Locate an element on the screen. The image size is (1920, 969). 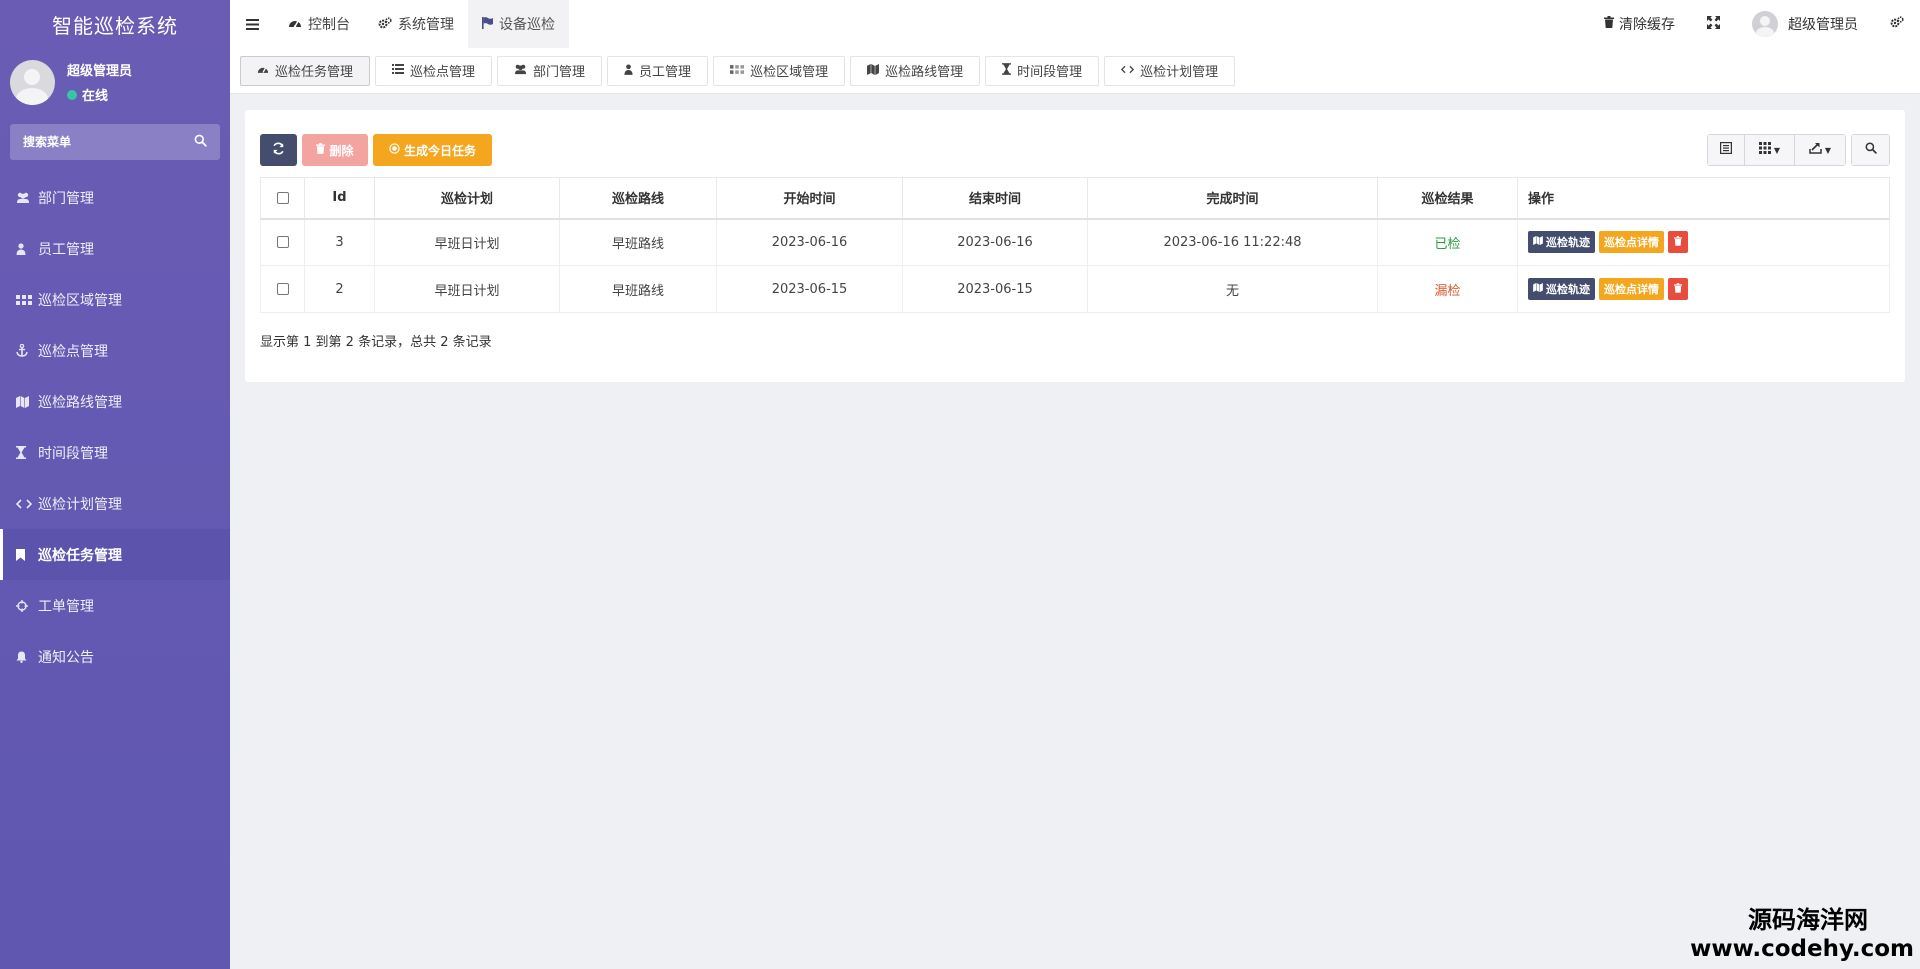
fullscreen-button is located at coordinates (1713, 24).